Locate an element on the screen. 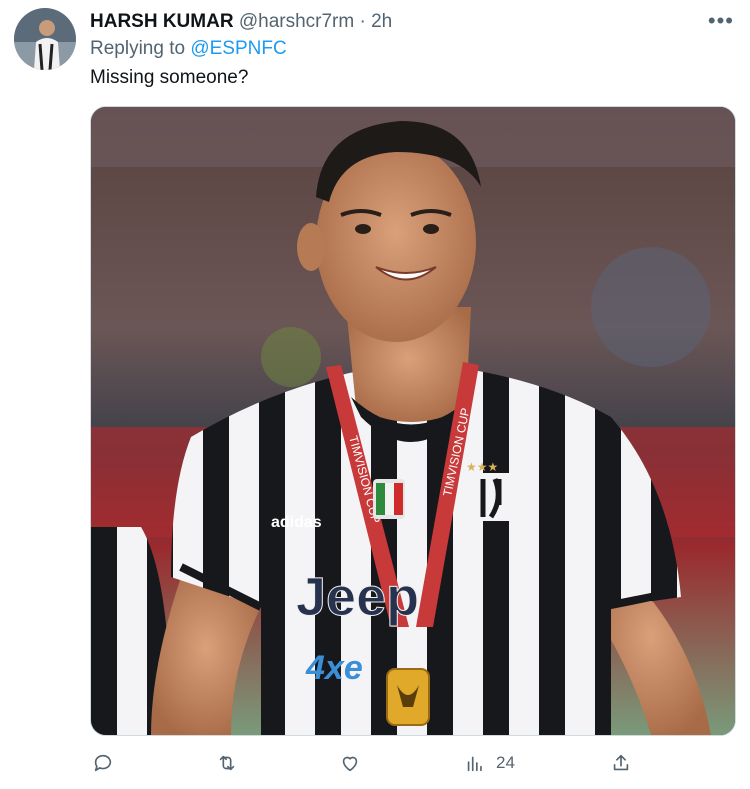  author-name: HARSH KUMAR is located at coordinates (162, 21).